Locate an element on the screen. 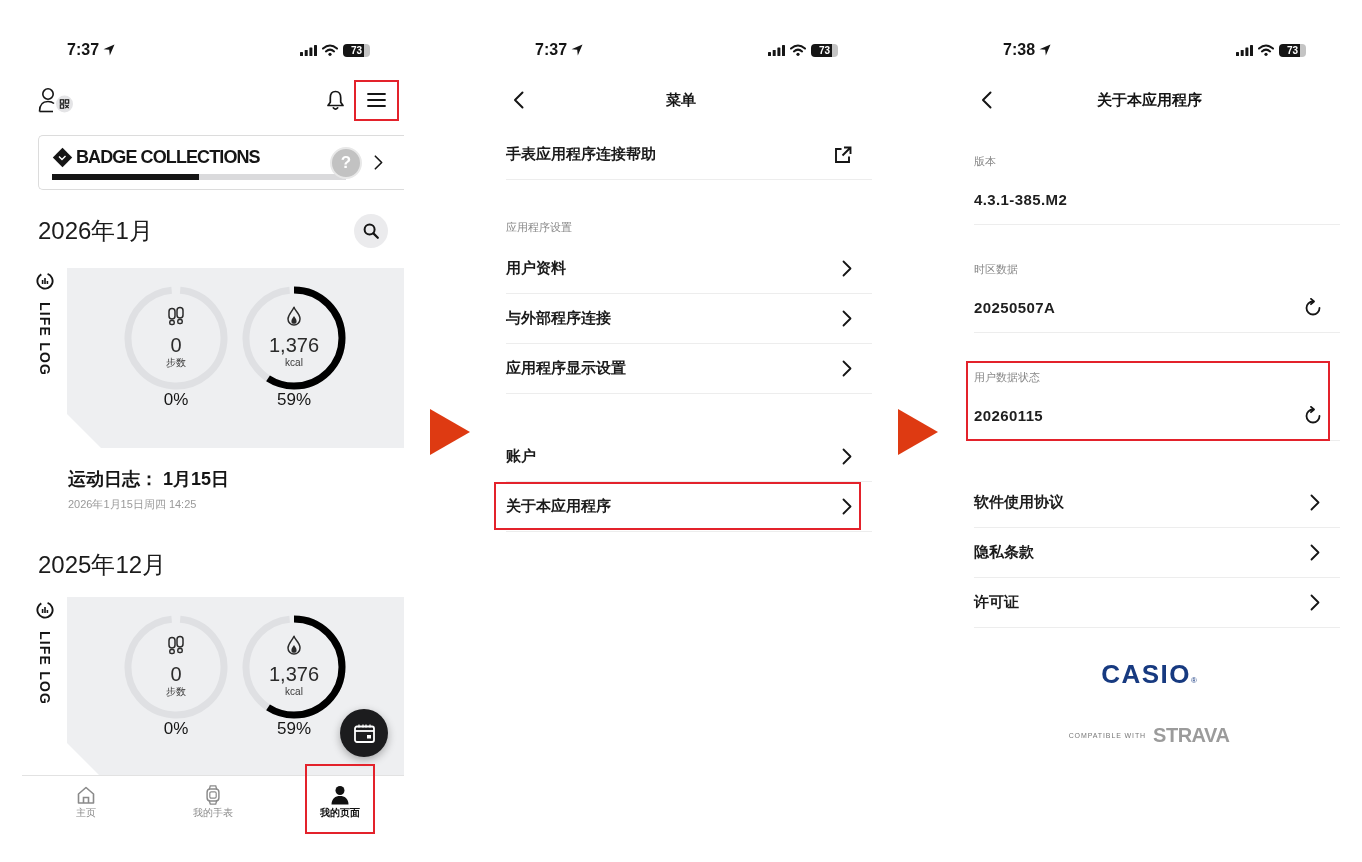 This screenshot has width=1362, height=862. profile-qr-icon is located at coordinates (56, 100).